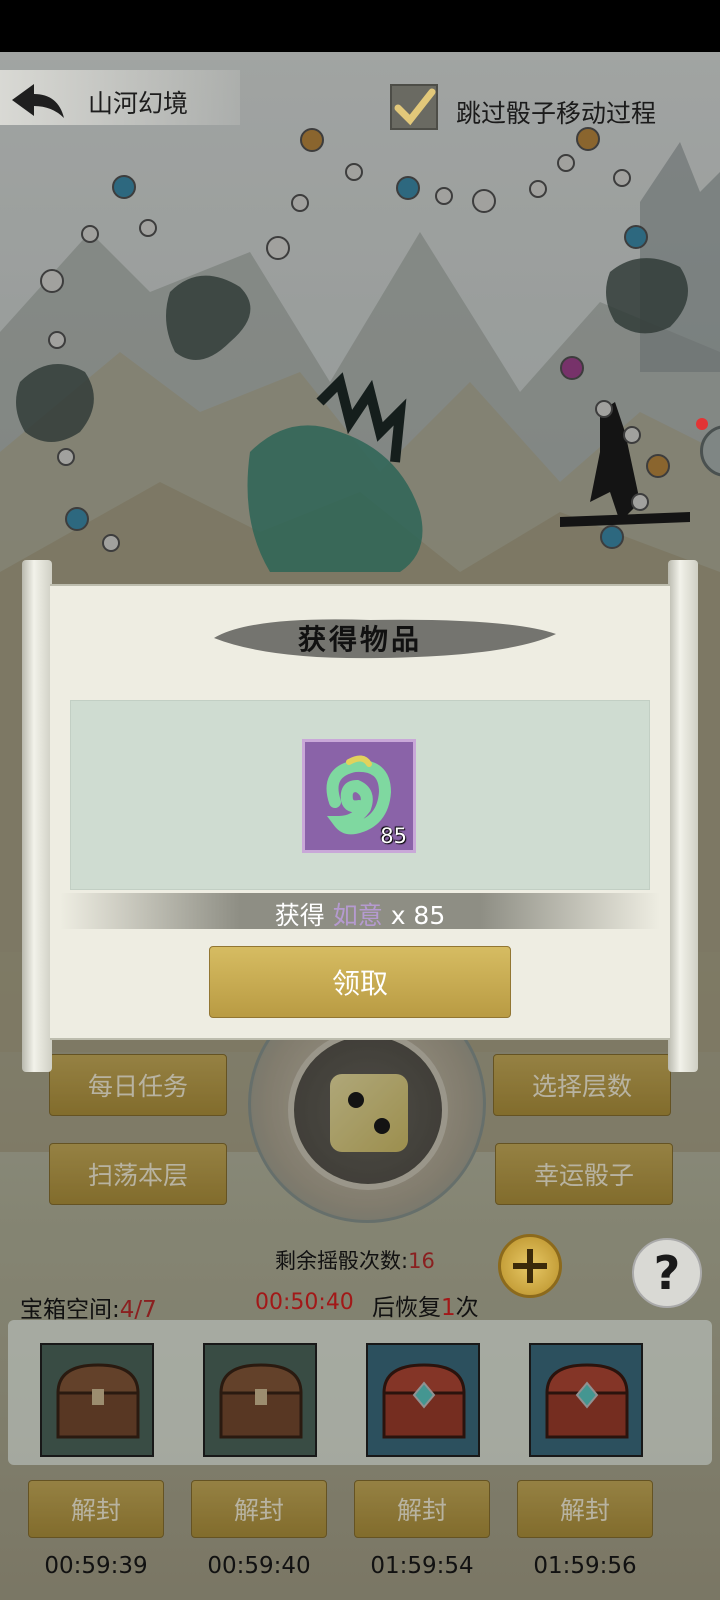  What do you see at coordinates (88, 1307) in the screenshot?
I see `chest-space: 宝箱空间:4/7` at bounding box center [88, 1307].